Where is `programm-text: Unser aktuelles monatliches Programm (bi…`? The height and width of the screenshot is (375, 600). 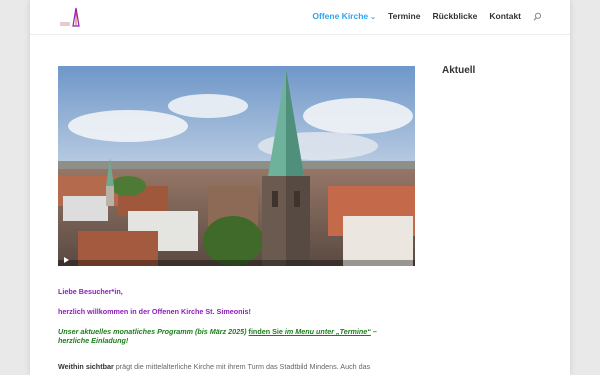 programm-text: Unser aktuelles monatliches Programm (bi… is located at coordinates (238, 336).